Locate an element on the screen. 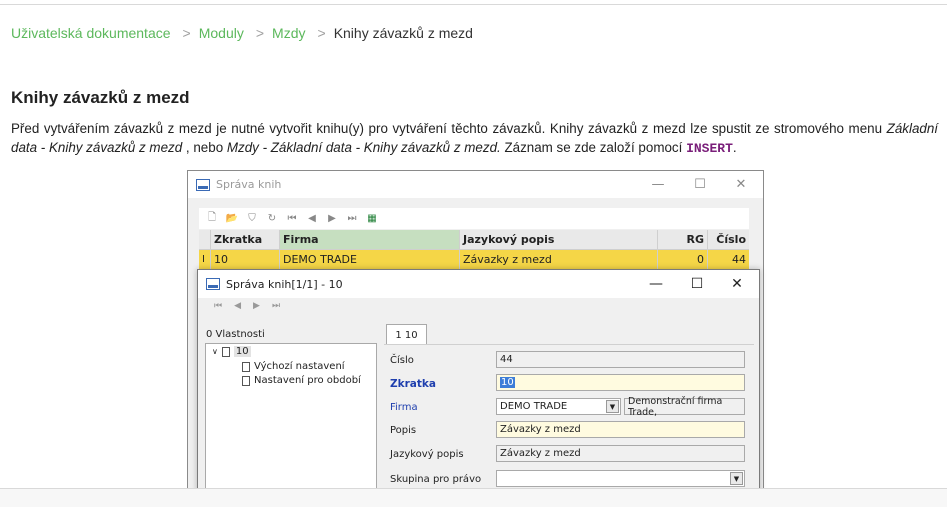 The width and height of the screenshot is (947, 507). zkratka-label: Zkratka is located at coordinates (413, 384).